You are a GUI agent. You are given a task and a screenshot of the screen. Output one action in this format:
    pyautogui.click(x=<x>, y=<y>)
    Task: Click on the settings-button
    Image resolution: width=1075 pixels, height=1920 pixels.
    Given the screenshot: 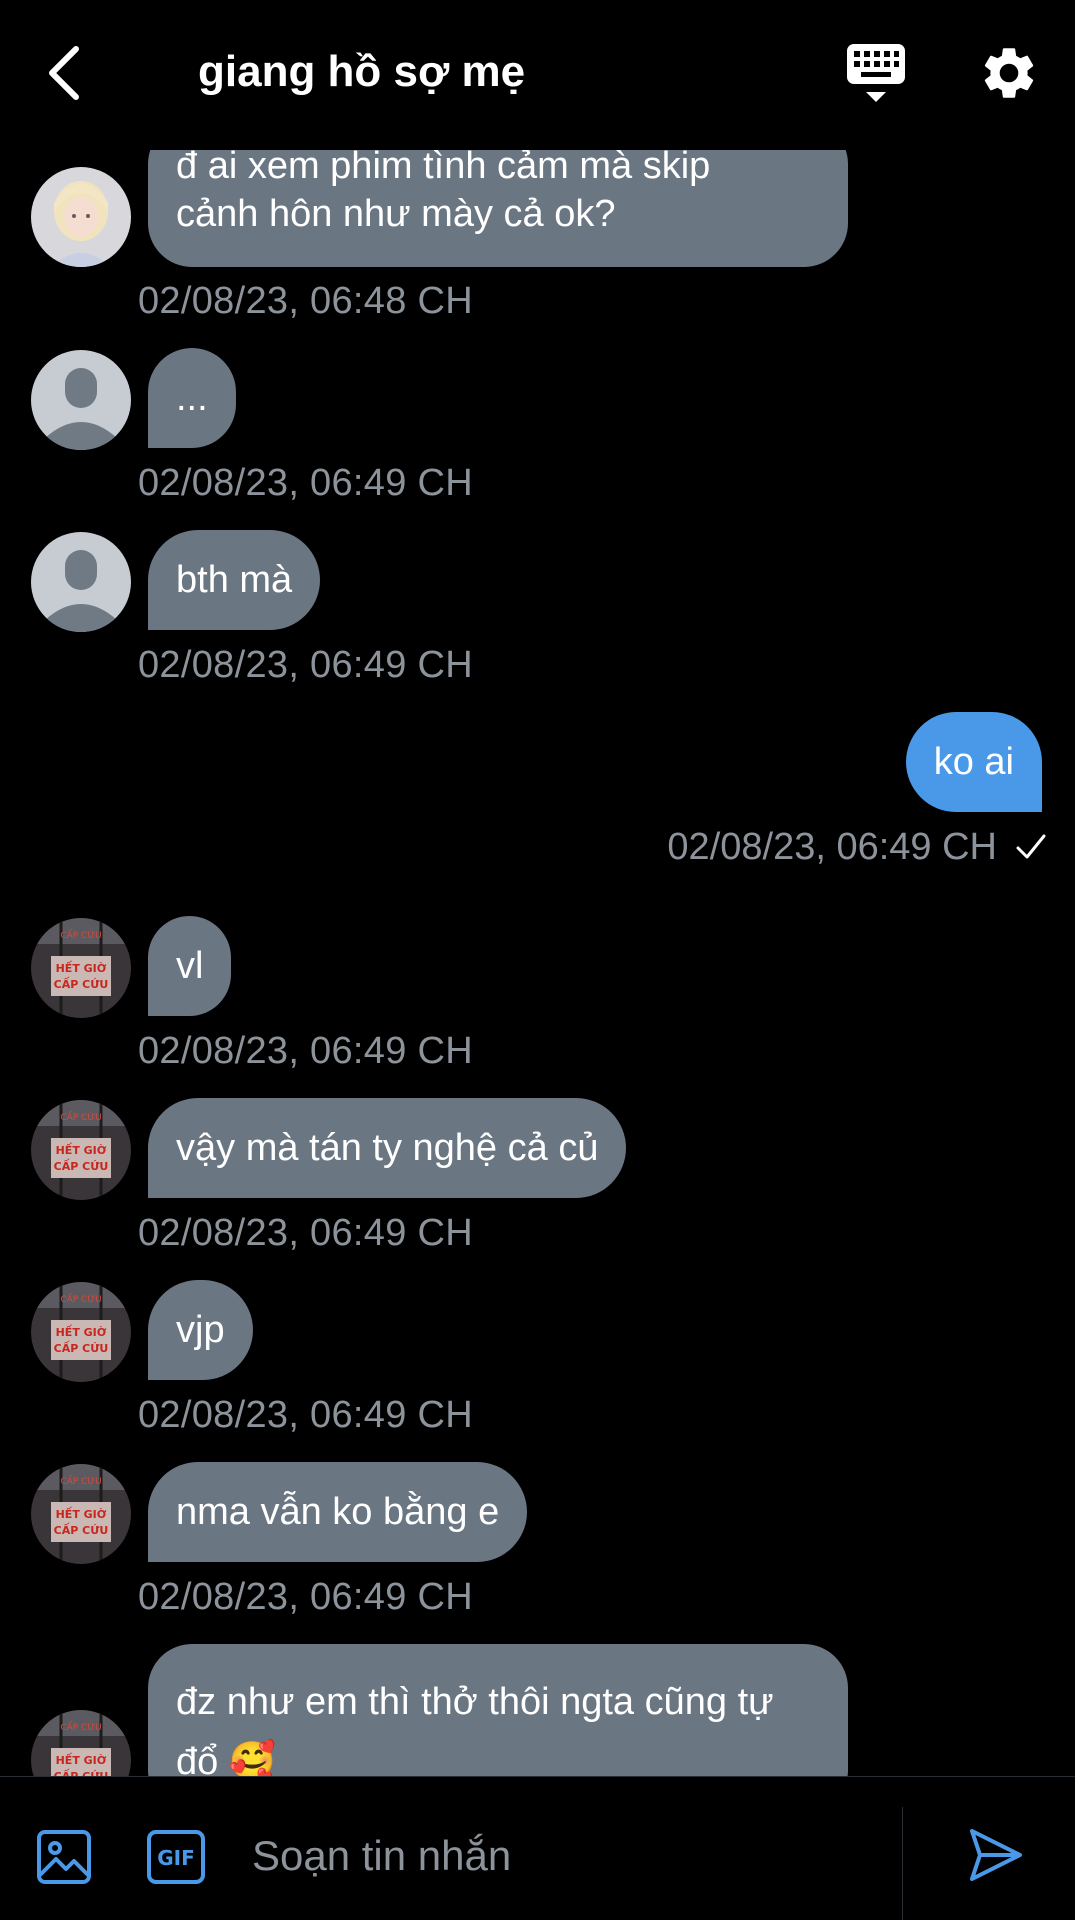 What is the action you would take?
    pyautogui.click(x=1009, y=73)
    